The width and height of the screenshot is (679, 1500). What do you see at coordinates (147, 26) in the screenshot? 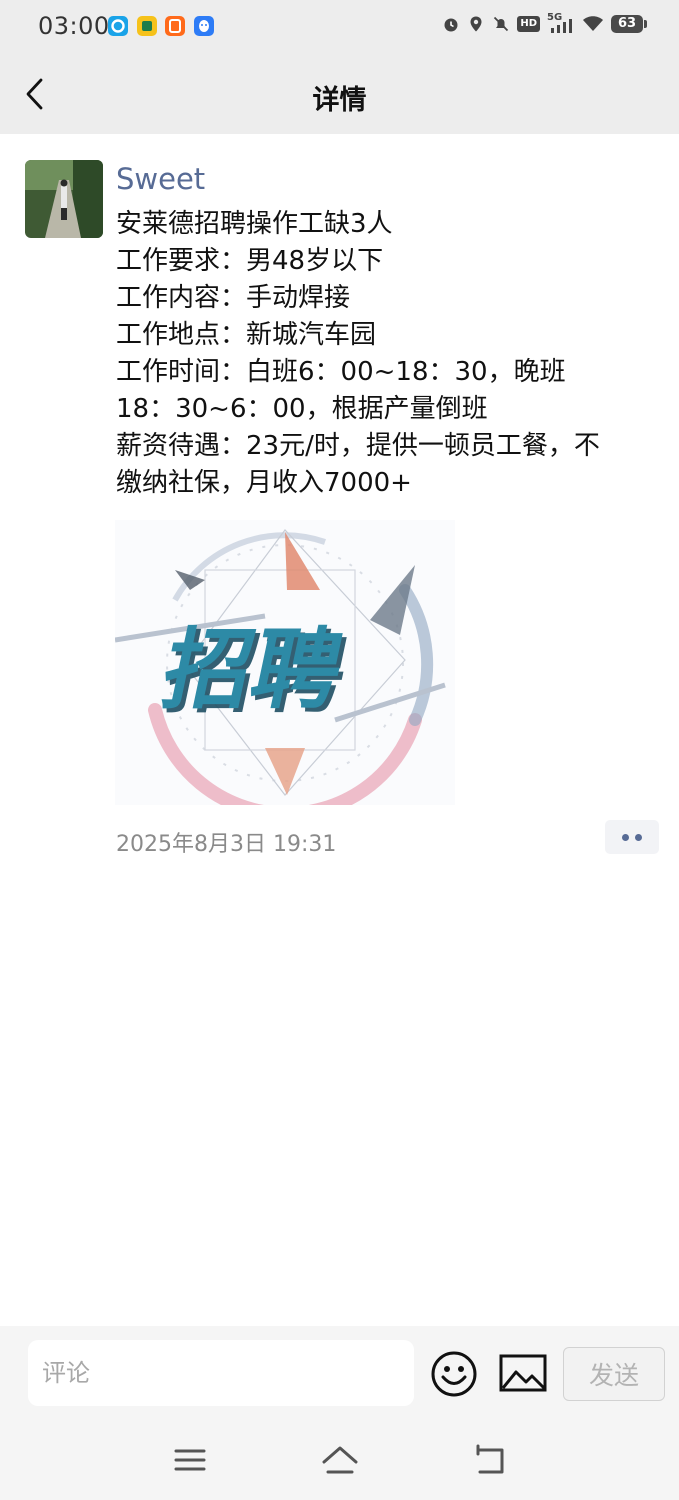
I see `game-app-icon` at bounding box center [147, 26].